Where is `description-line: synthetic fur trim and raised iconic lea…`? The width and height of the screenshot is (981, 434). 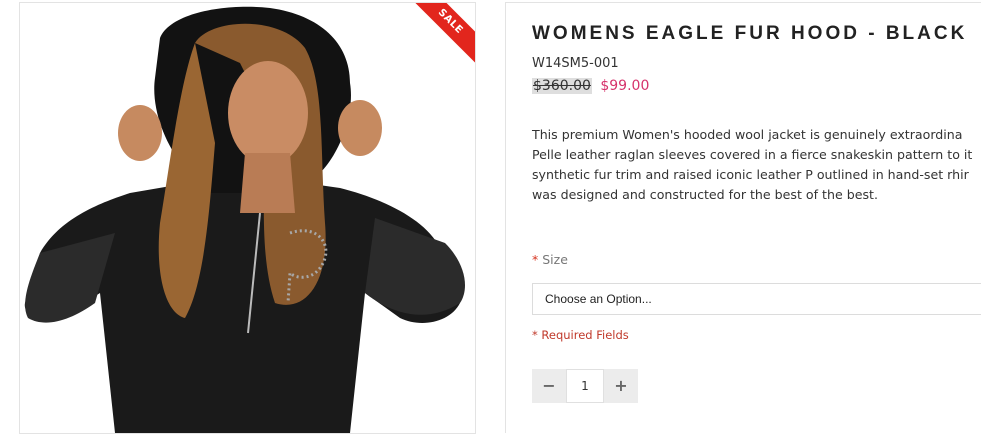
description-line: synthetic fur trim and raised iconic lea… is located at coordinates (750, 174).